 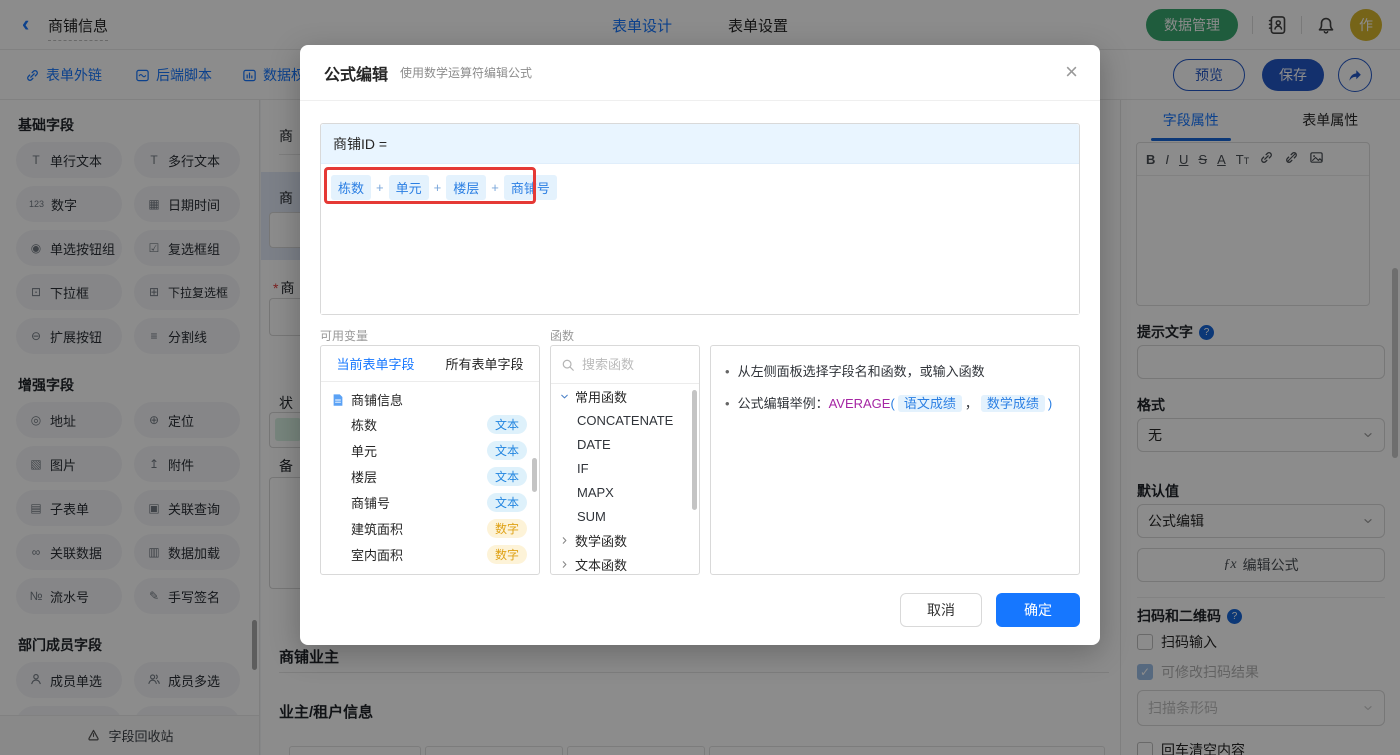 What do you see at coordinates (568, 365) in the screenshot?
I see `search-icon` at bounding box center [568, 365].